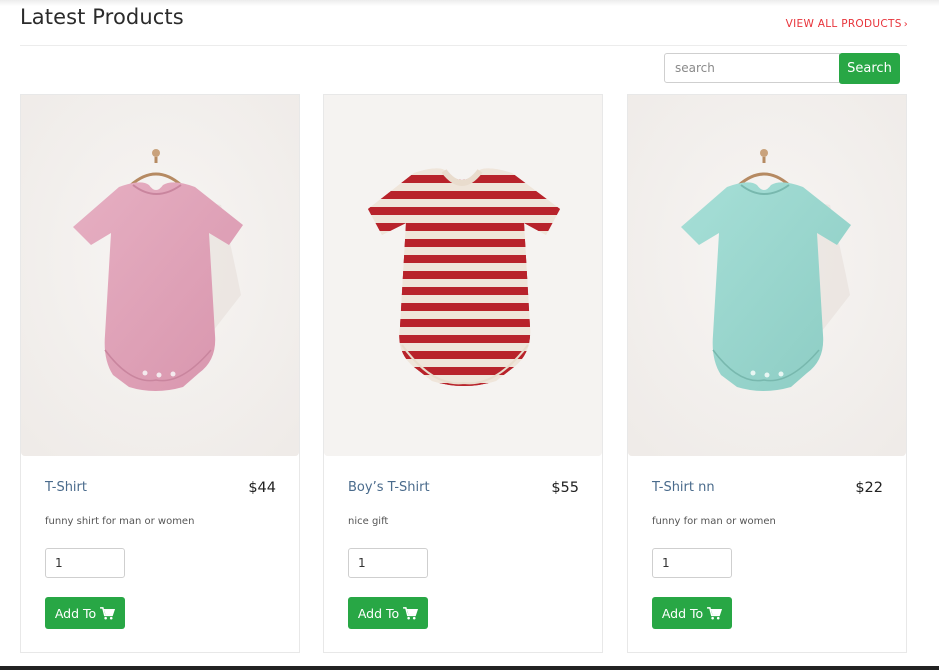 The image size is (939, 670). Describe the element at coordinates (843, 24) in the screenshot. I see `view-all-label: VIEW ALL PRODUCTS` at that location.